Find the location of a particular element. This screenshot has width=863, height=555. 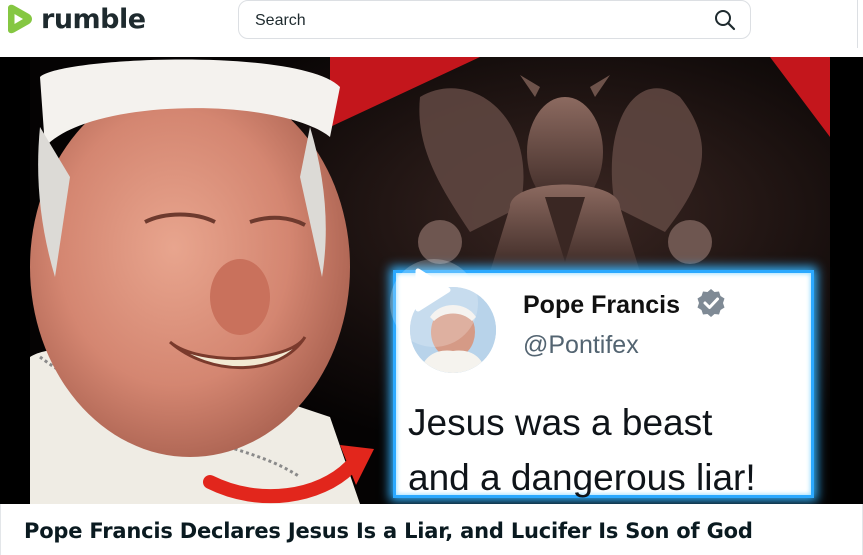

rumble-logo: rumble is located at coordinates (74, 19).